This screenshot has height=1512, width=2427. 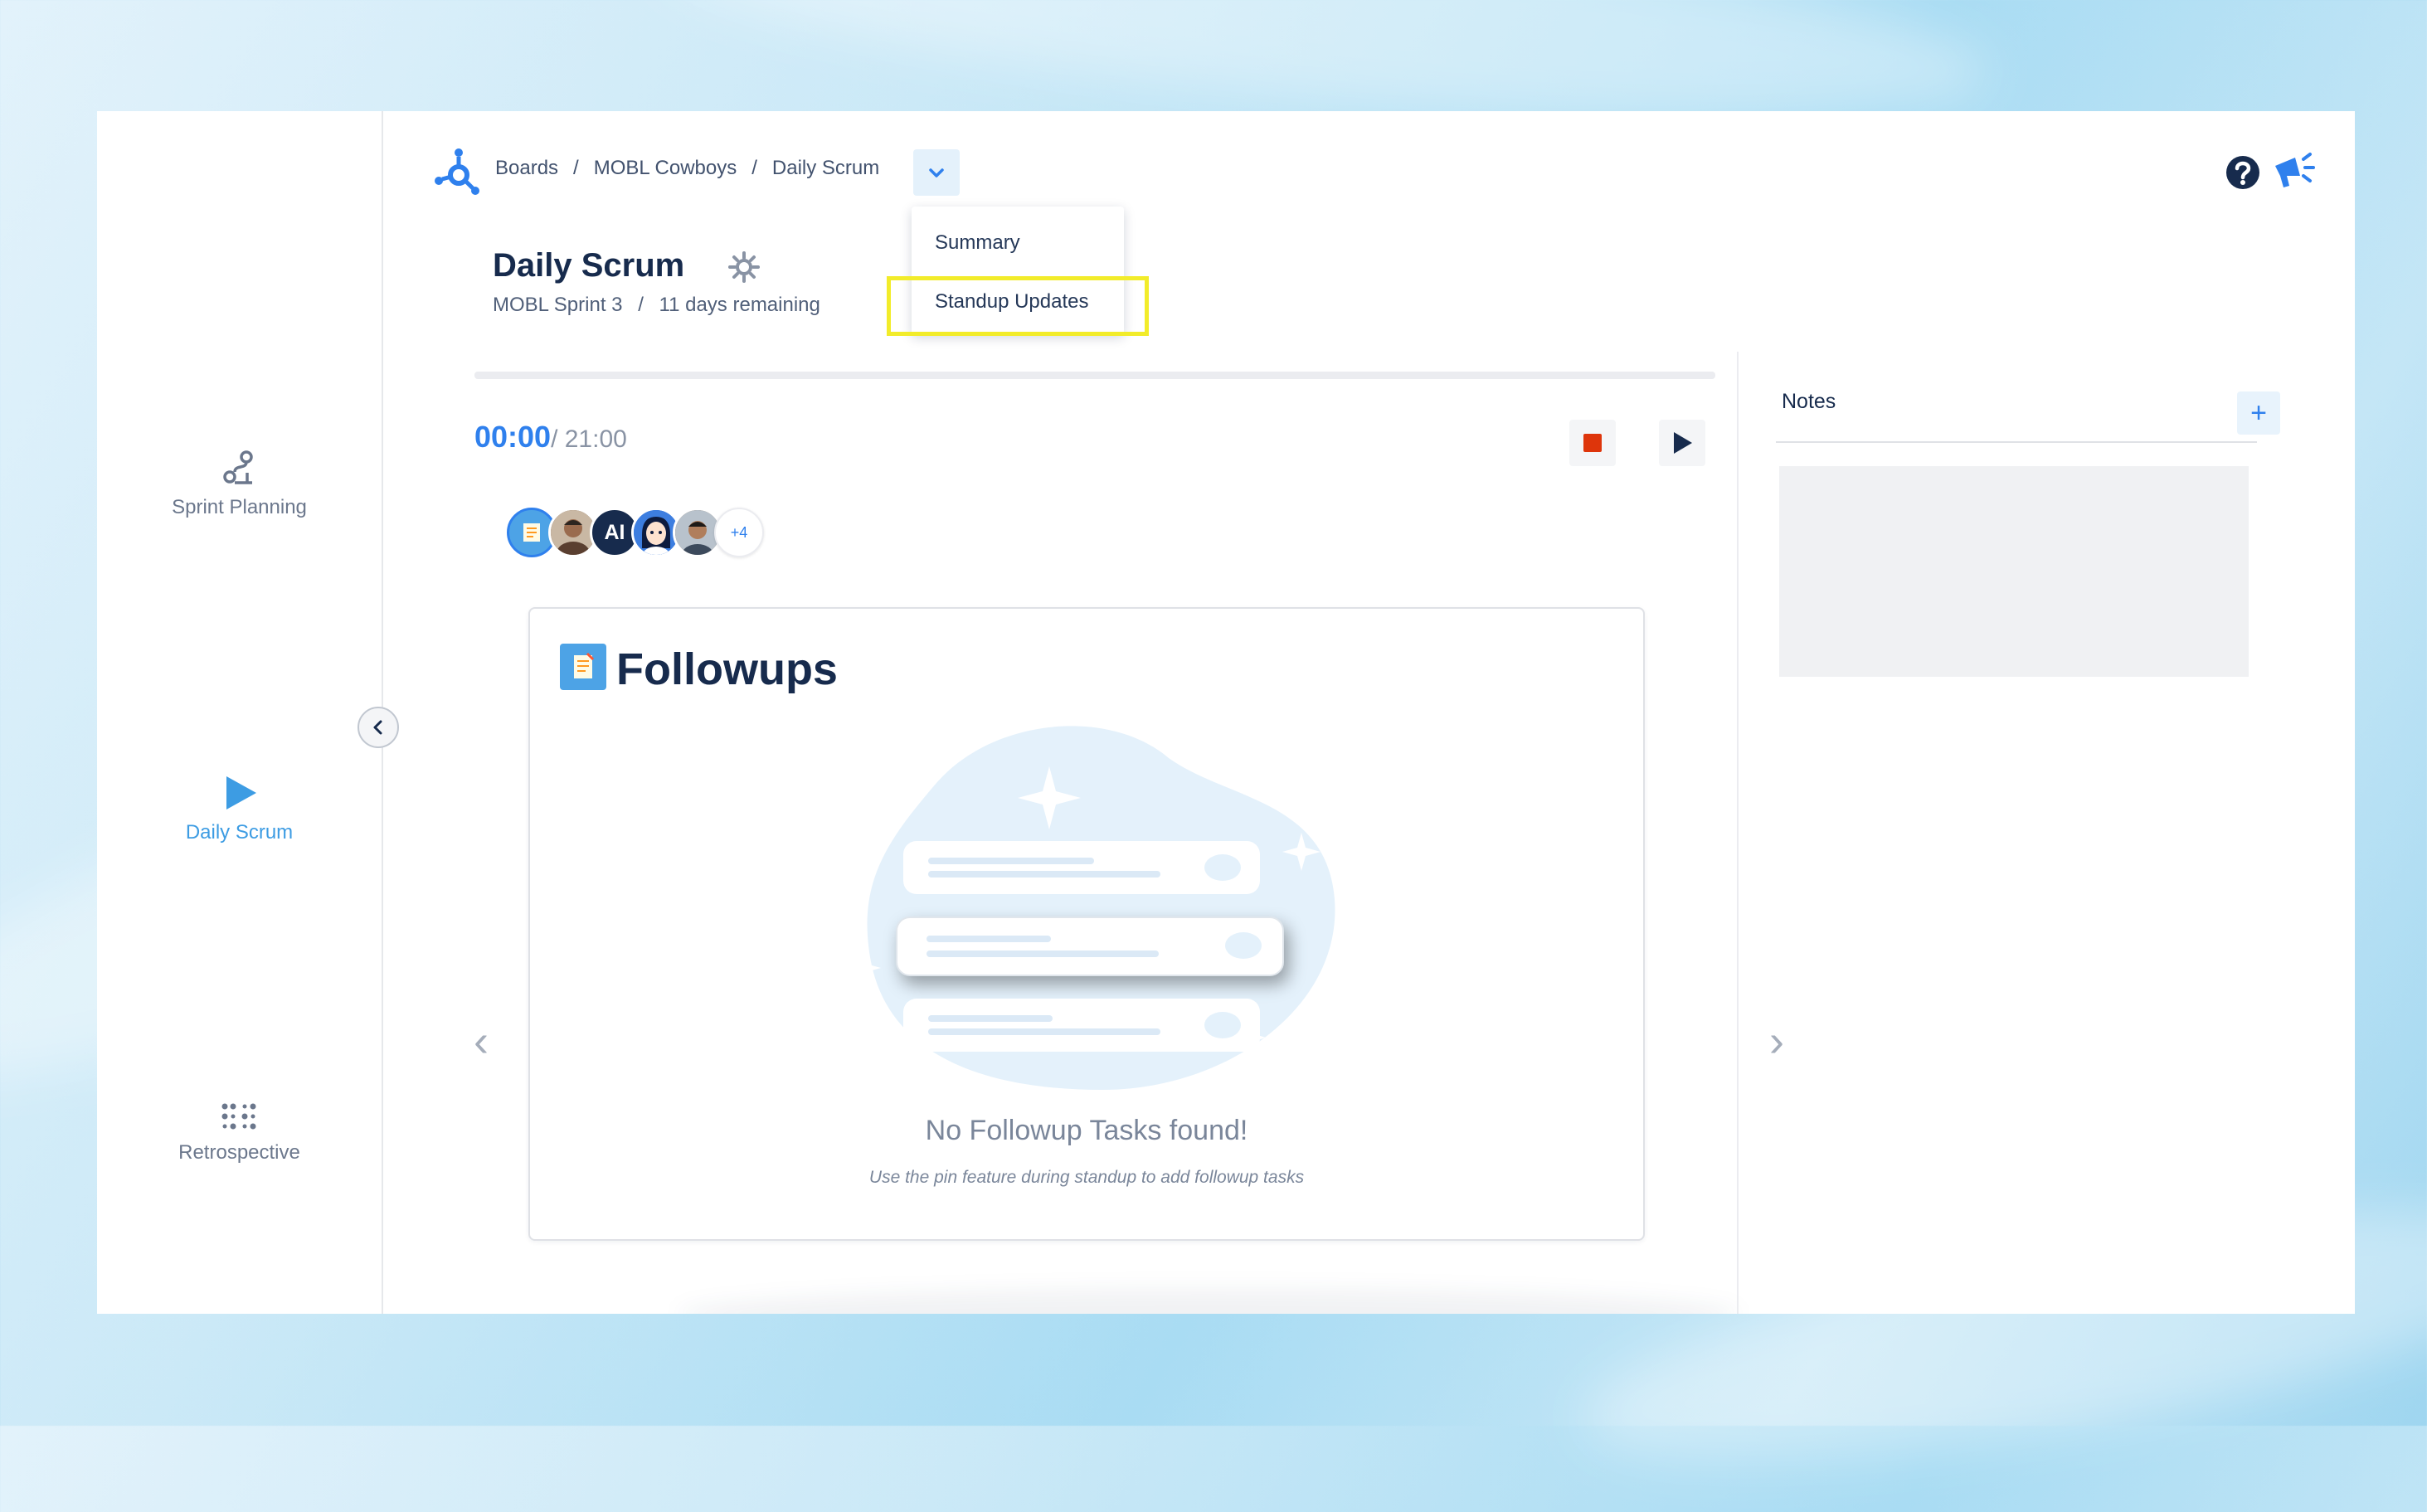 What do you see at coordinates (1094, 375) in the screenshot?
I see `standup-progress-bar` at bounding box center [1094, 375].